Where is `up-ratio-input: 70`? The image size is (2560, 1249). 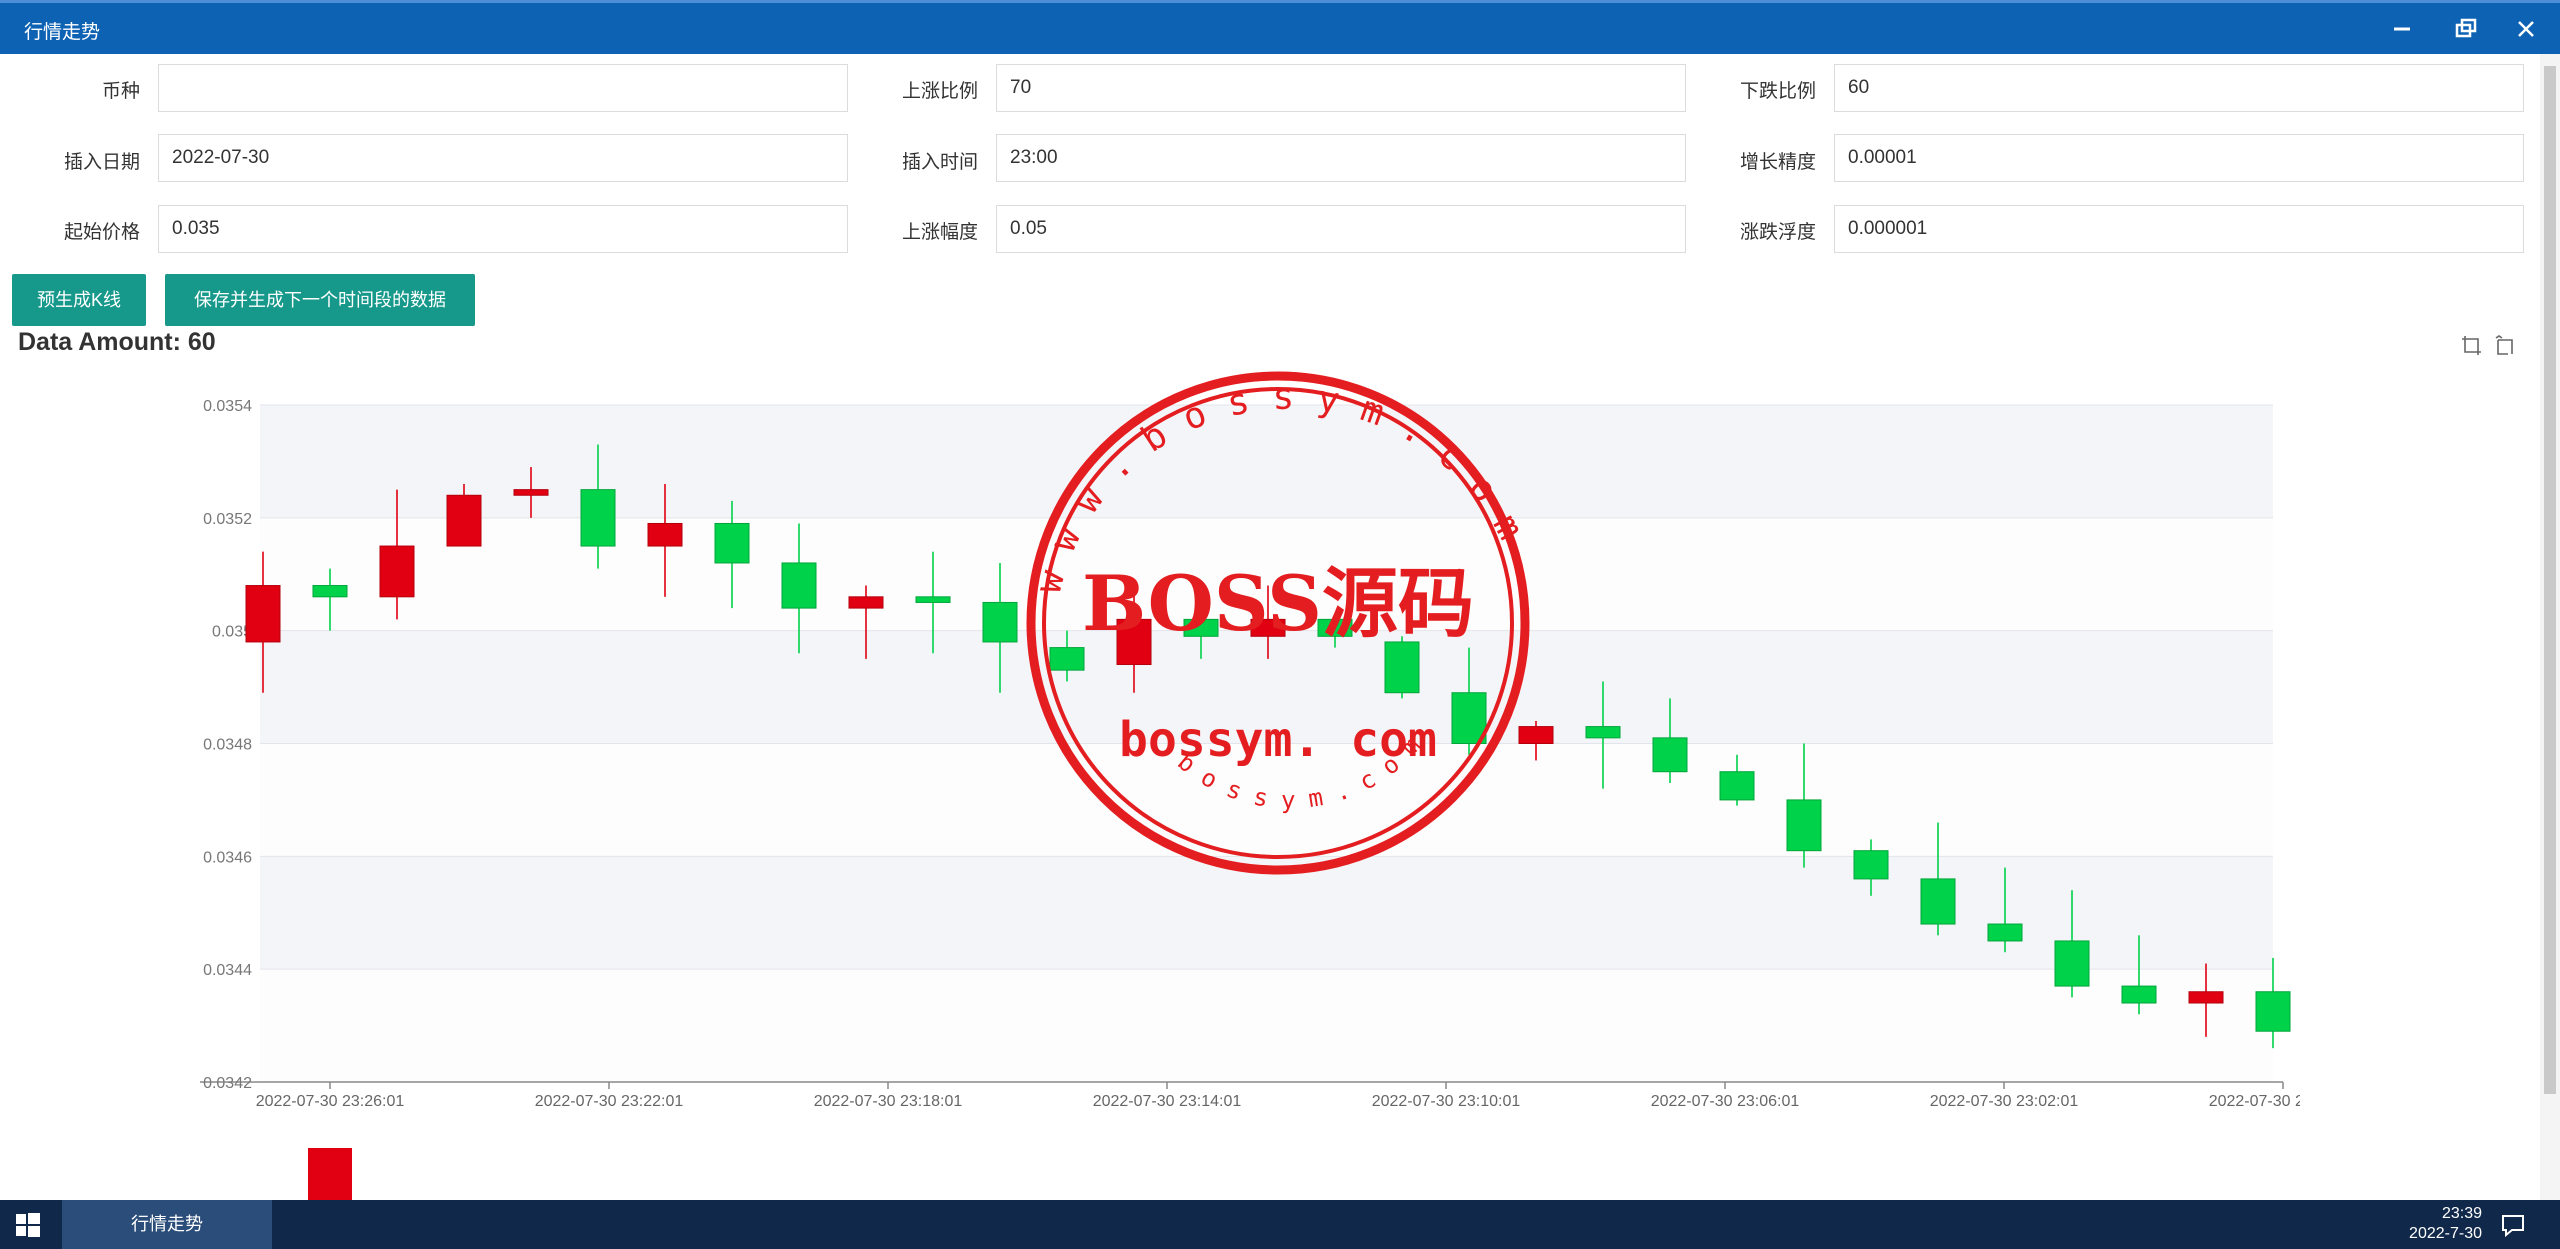 up-ratio-input: 70 is located at coordinates (1341, 88).